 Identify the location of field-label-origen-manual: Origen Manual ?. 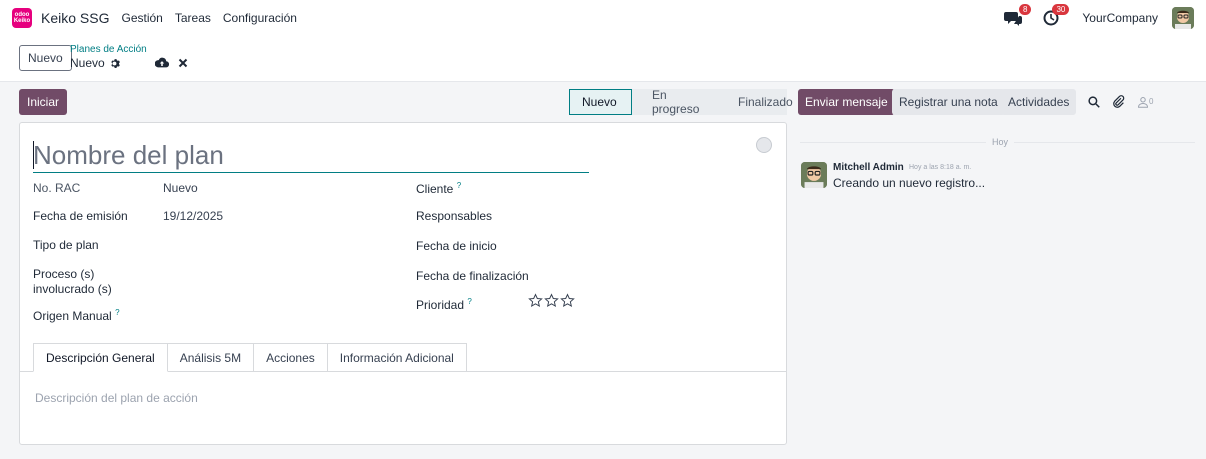
(76, 315).